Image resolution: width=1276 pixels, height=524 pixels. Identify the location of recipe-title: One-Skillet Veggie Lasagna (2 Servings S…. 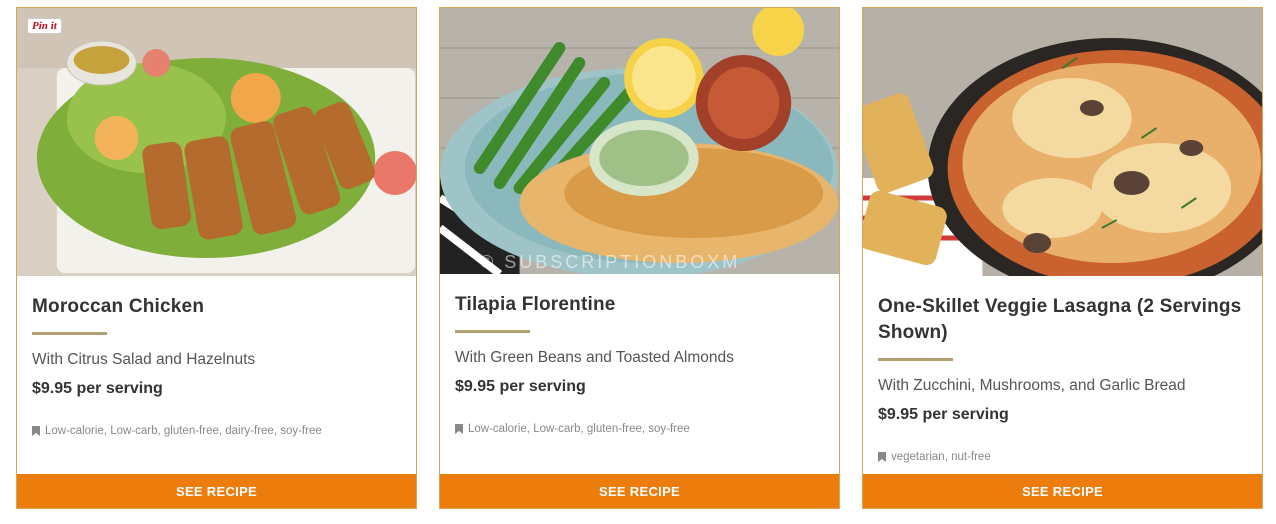
(1062, 320).